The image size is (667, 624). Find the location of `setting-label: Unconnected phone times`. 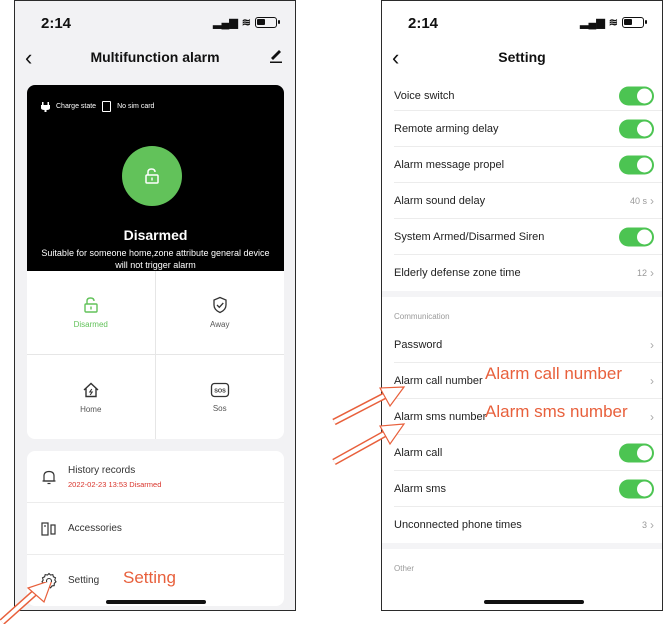

setting-label: Unconnected phone times is located at coordinates (458, 525).